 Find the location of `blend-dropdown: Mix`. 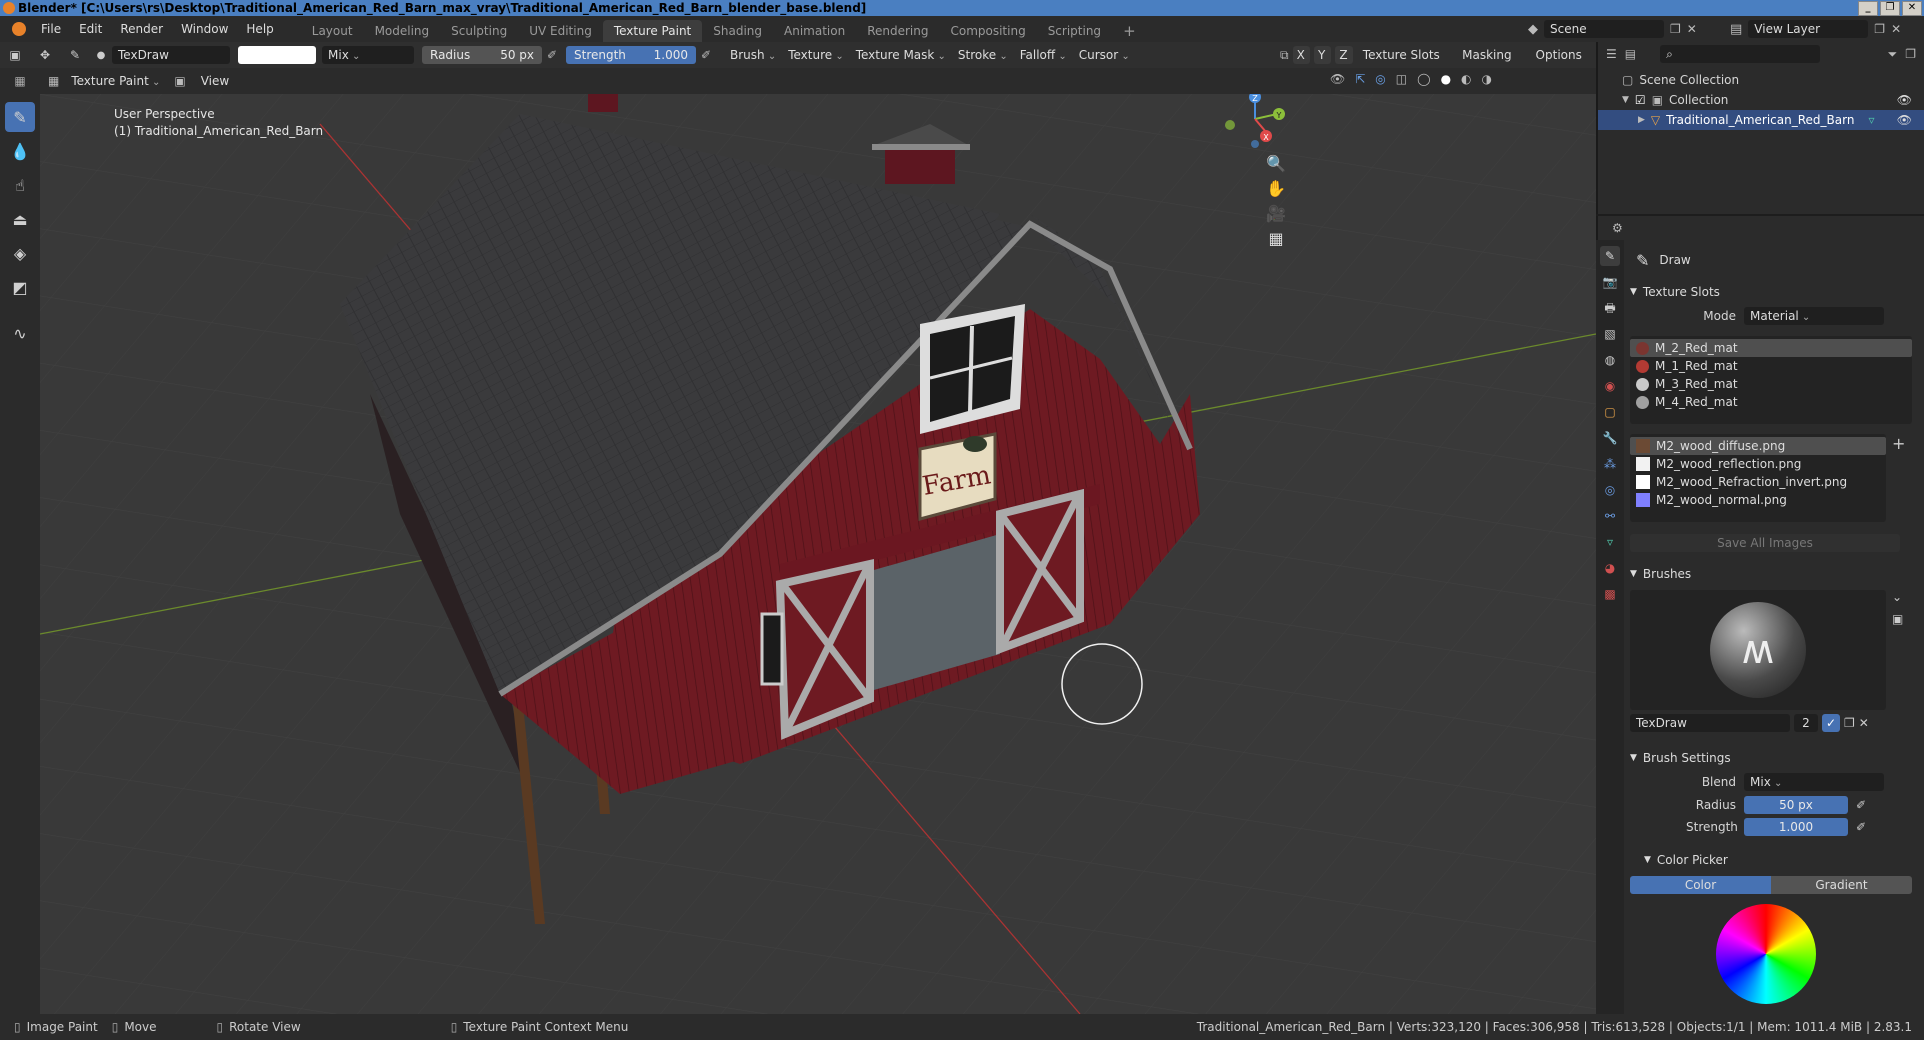

blend-dropdown: Mix is located at coordinates (368, 55).